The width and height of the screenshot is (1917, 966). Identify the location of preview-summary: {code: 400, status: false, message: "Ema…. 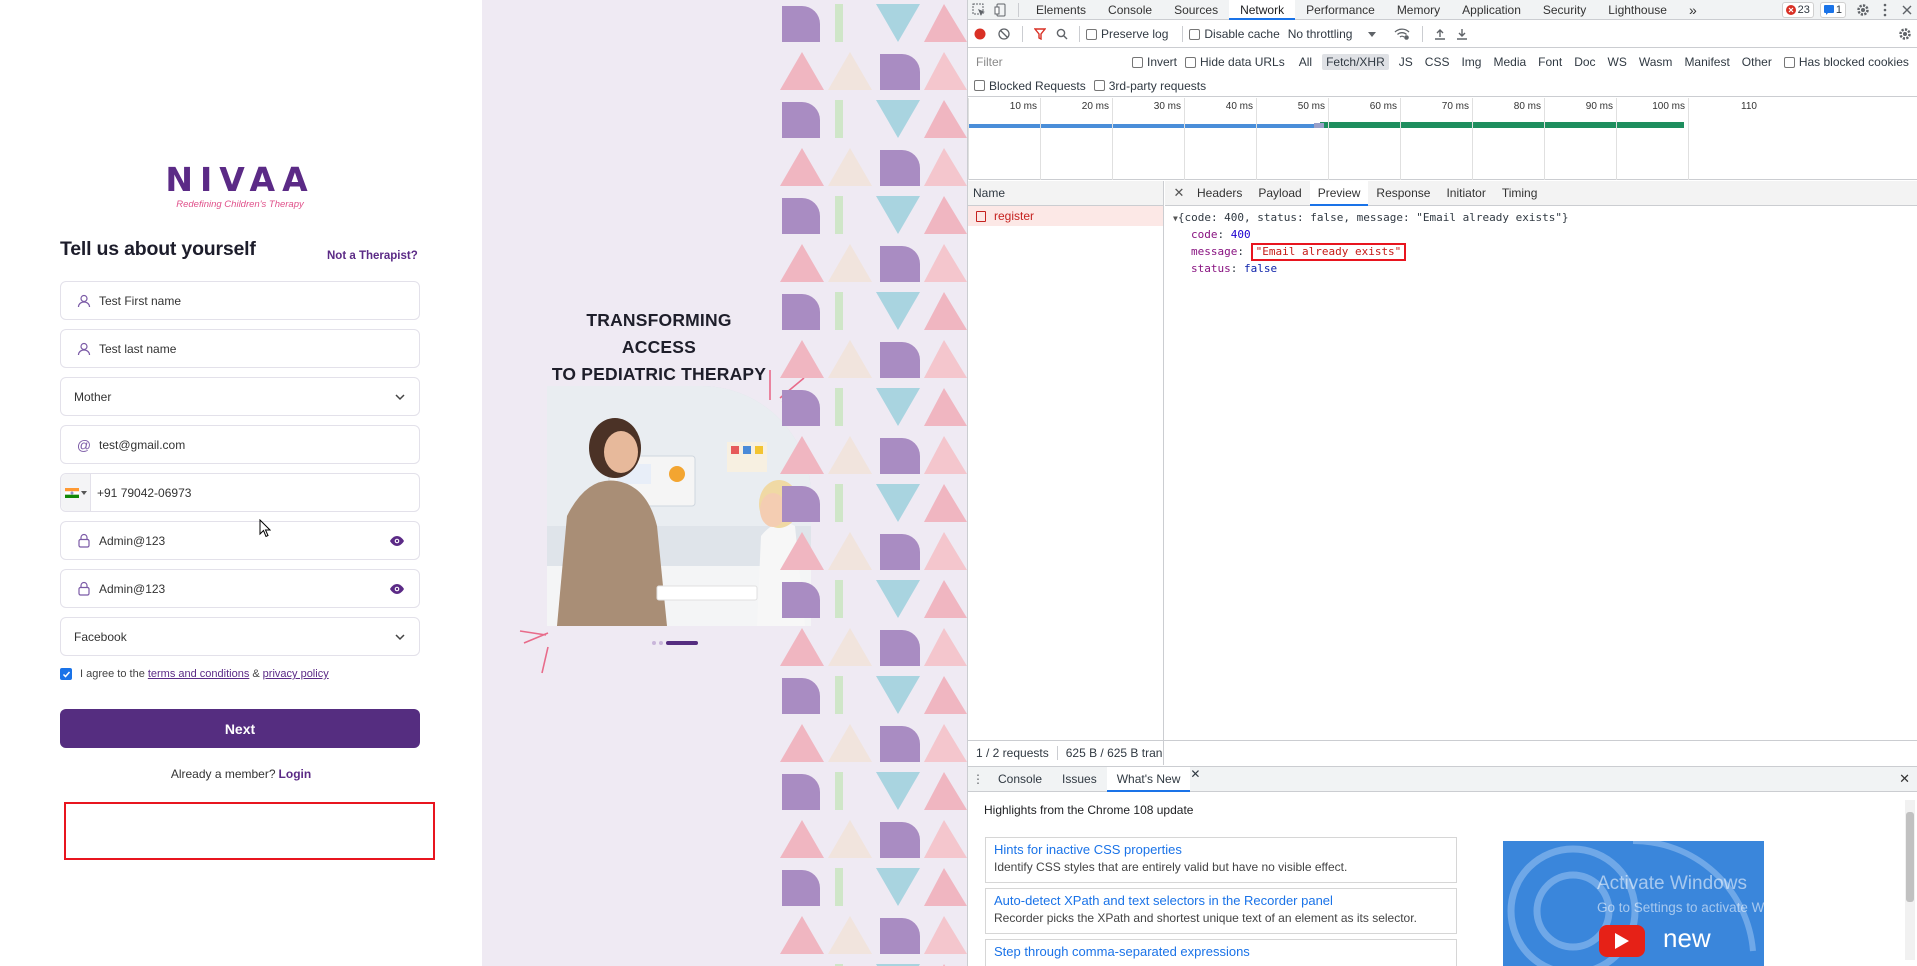
(1373, 217).